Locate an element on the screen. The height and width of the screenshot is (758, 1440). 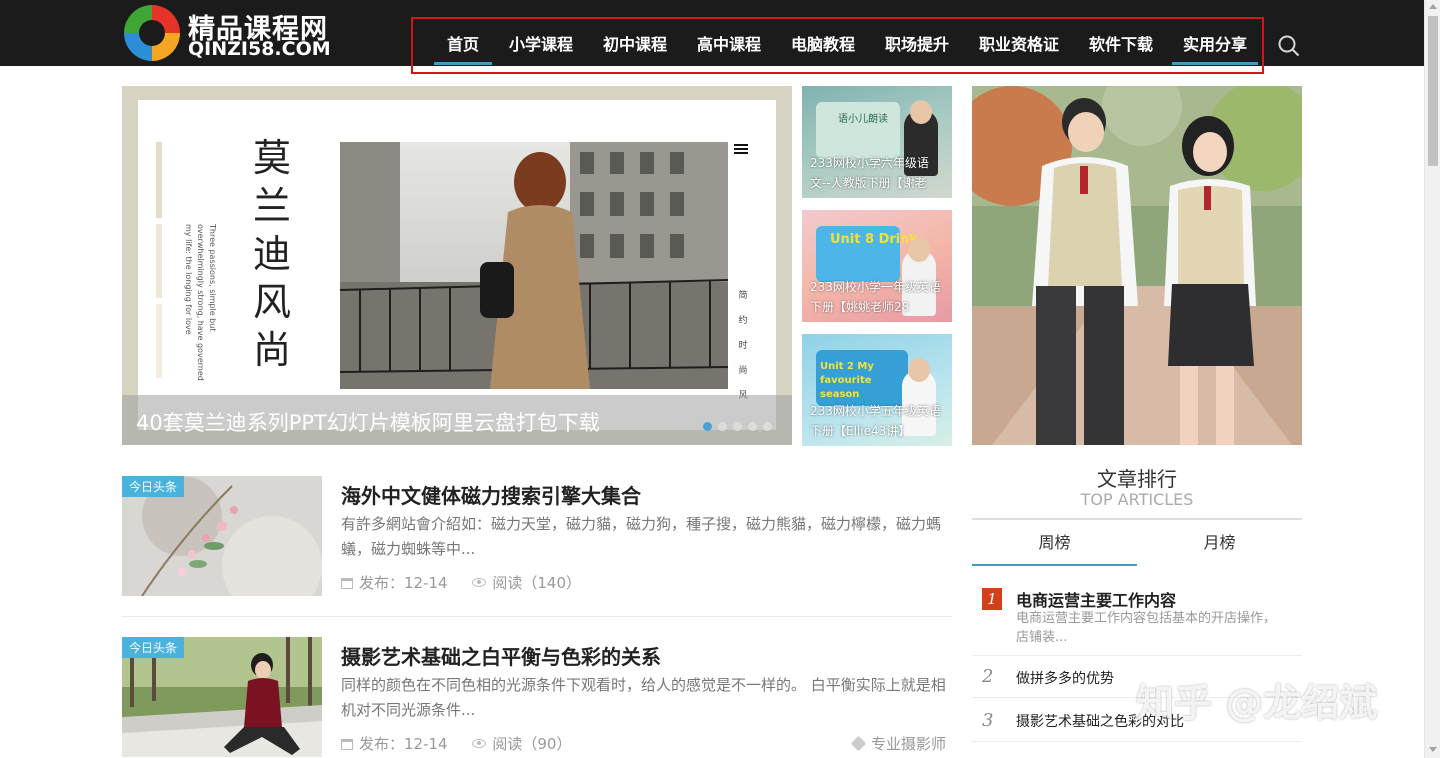
thumb-board-text: Unit 8 Drink is located at coordinates (874, 239).